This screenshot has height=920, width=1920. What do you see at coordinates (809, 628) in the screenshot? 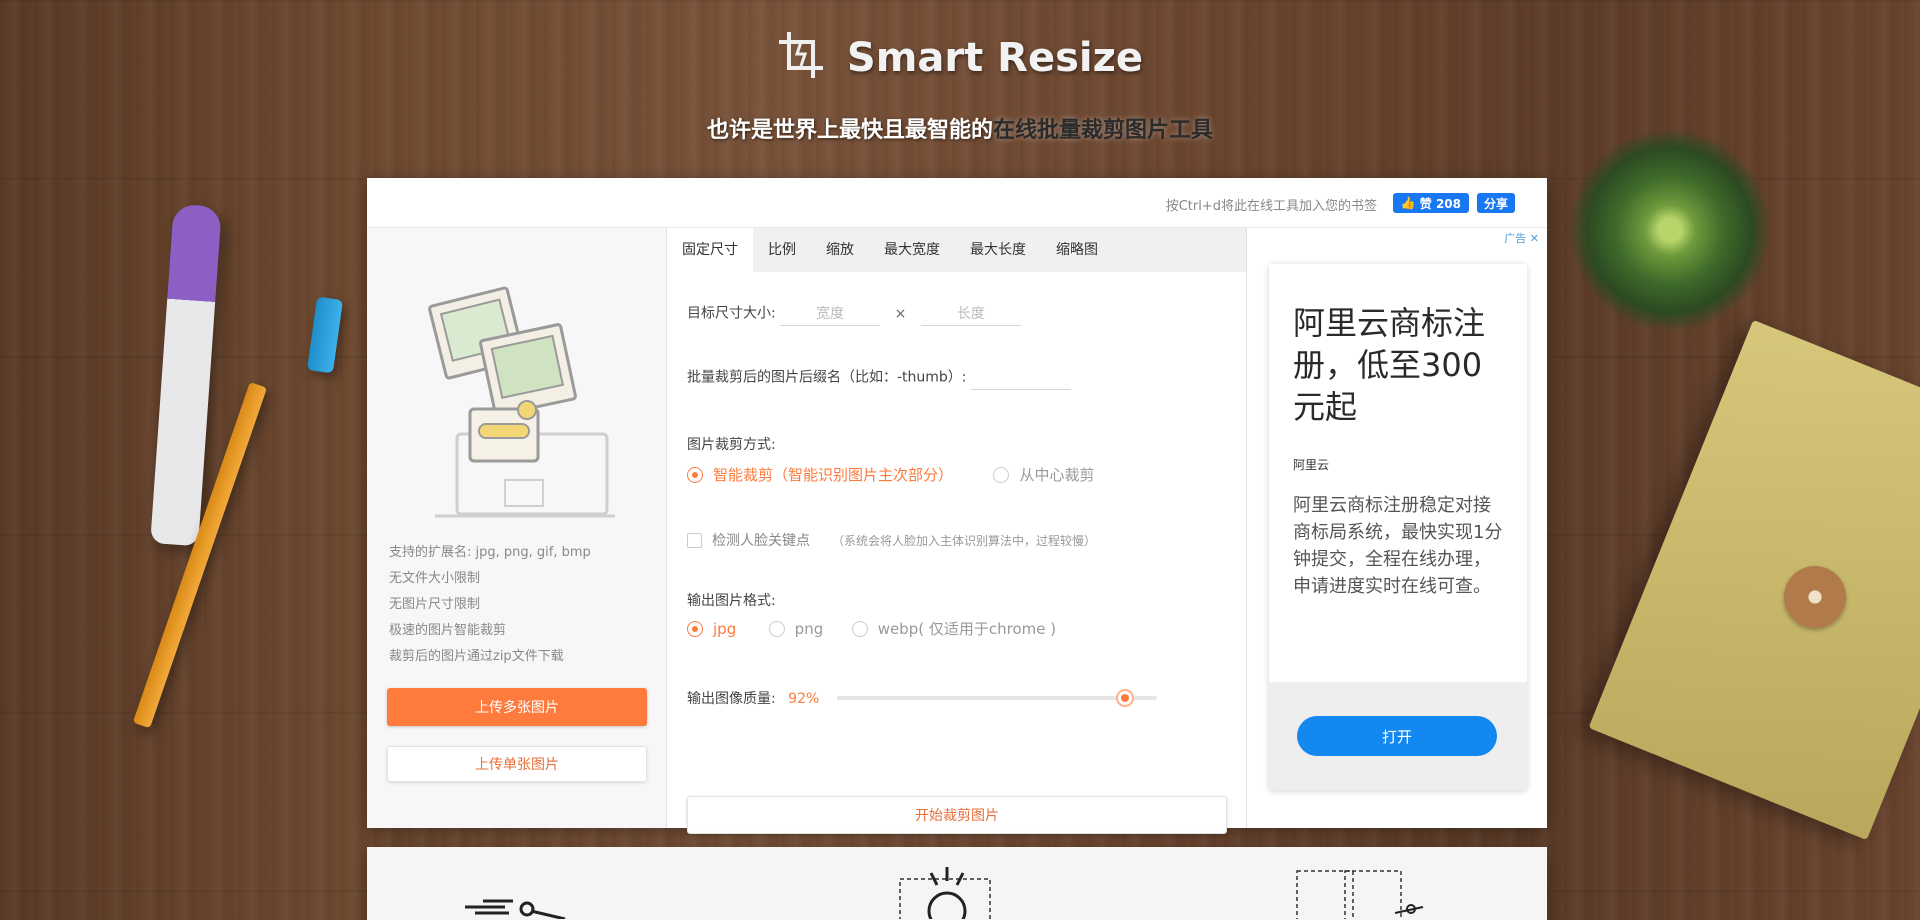
I see `format-png-label: png` at bounding box center [809, 628].